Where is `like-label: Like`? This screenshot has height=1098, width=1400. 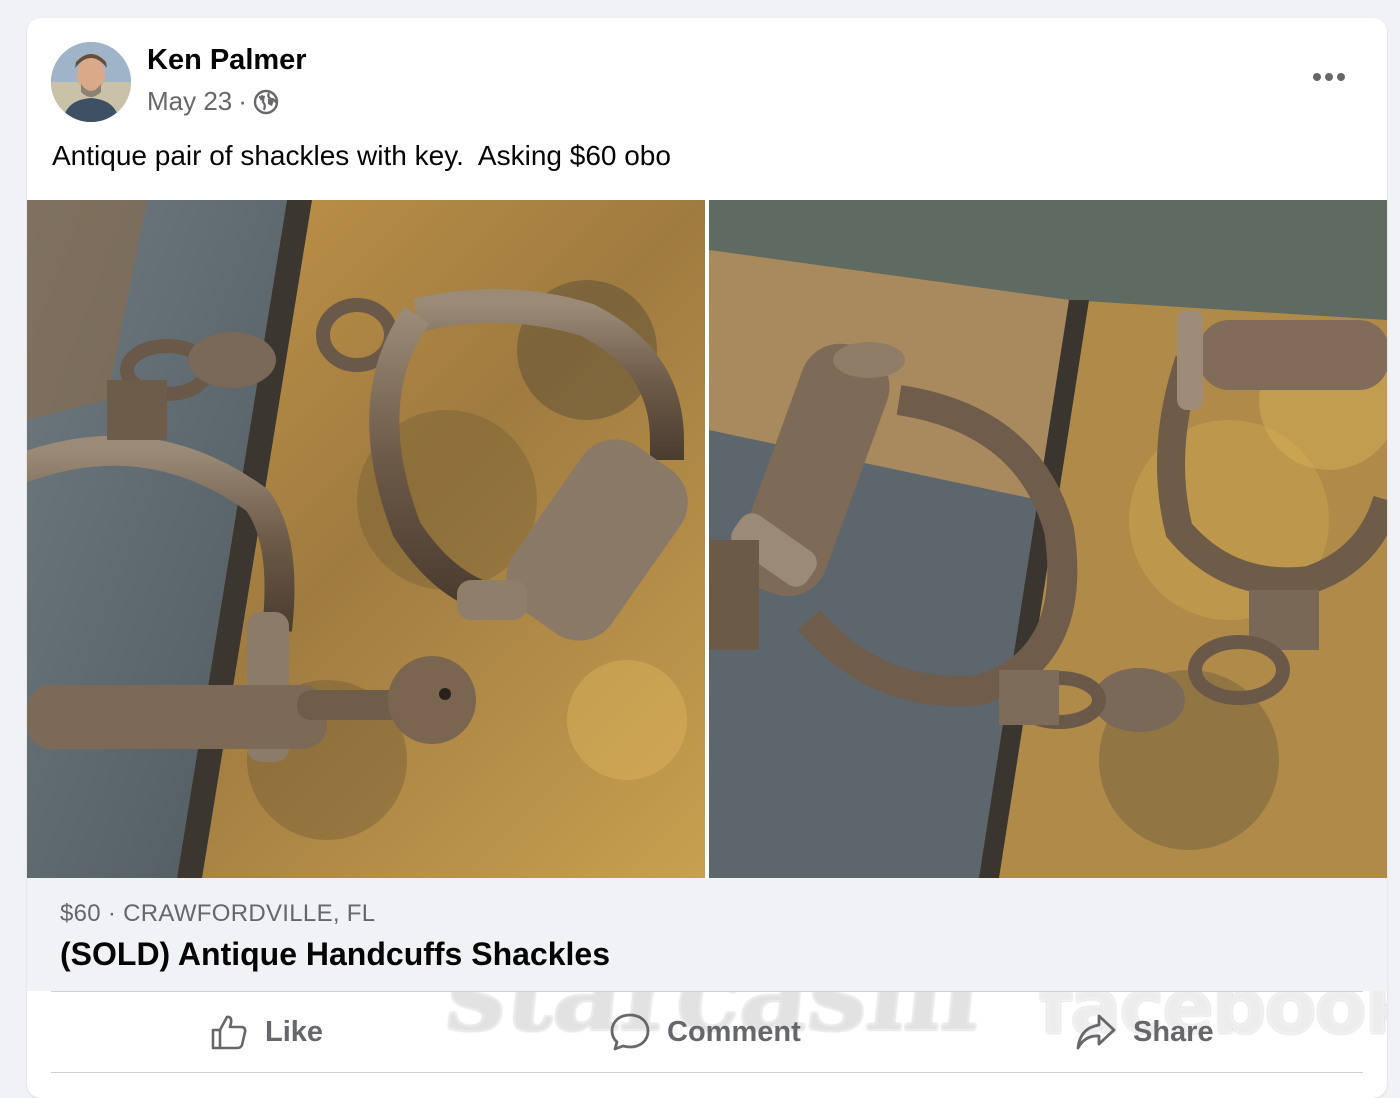
like-label: Like is located at coordinates (294, 1031).